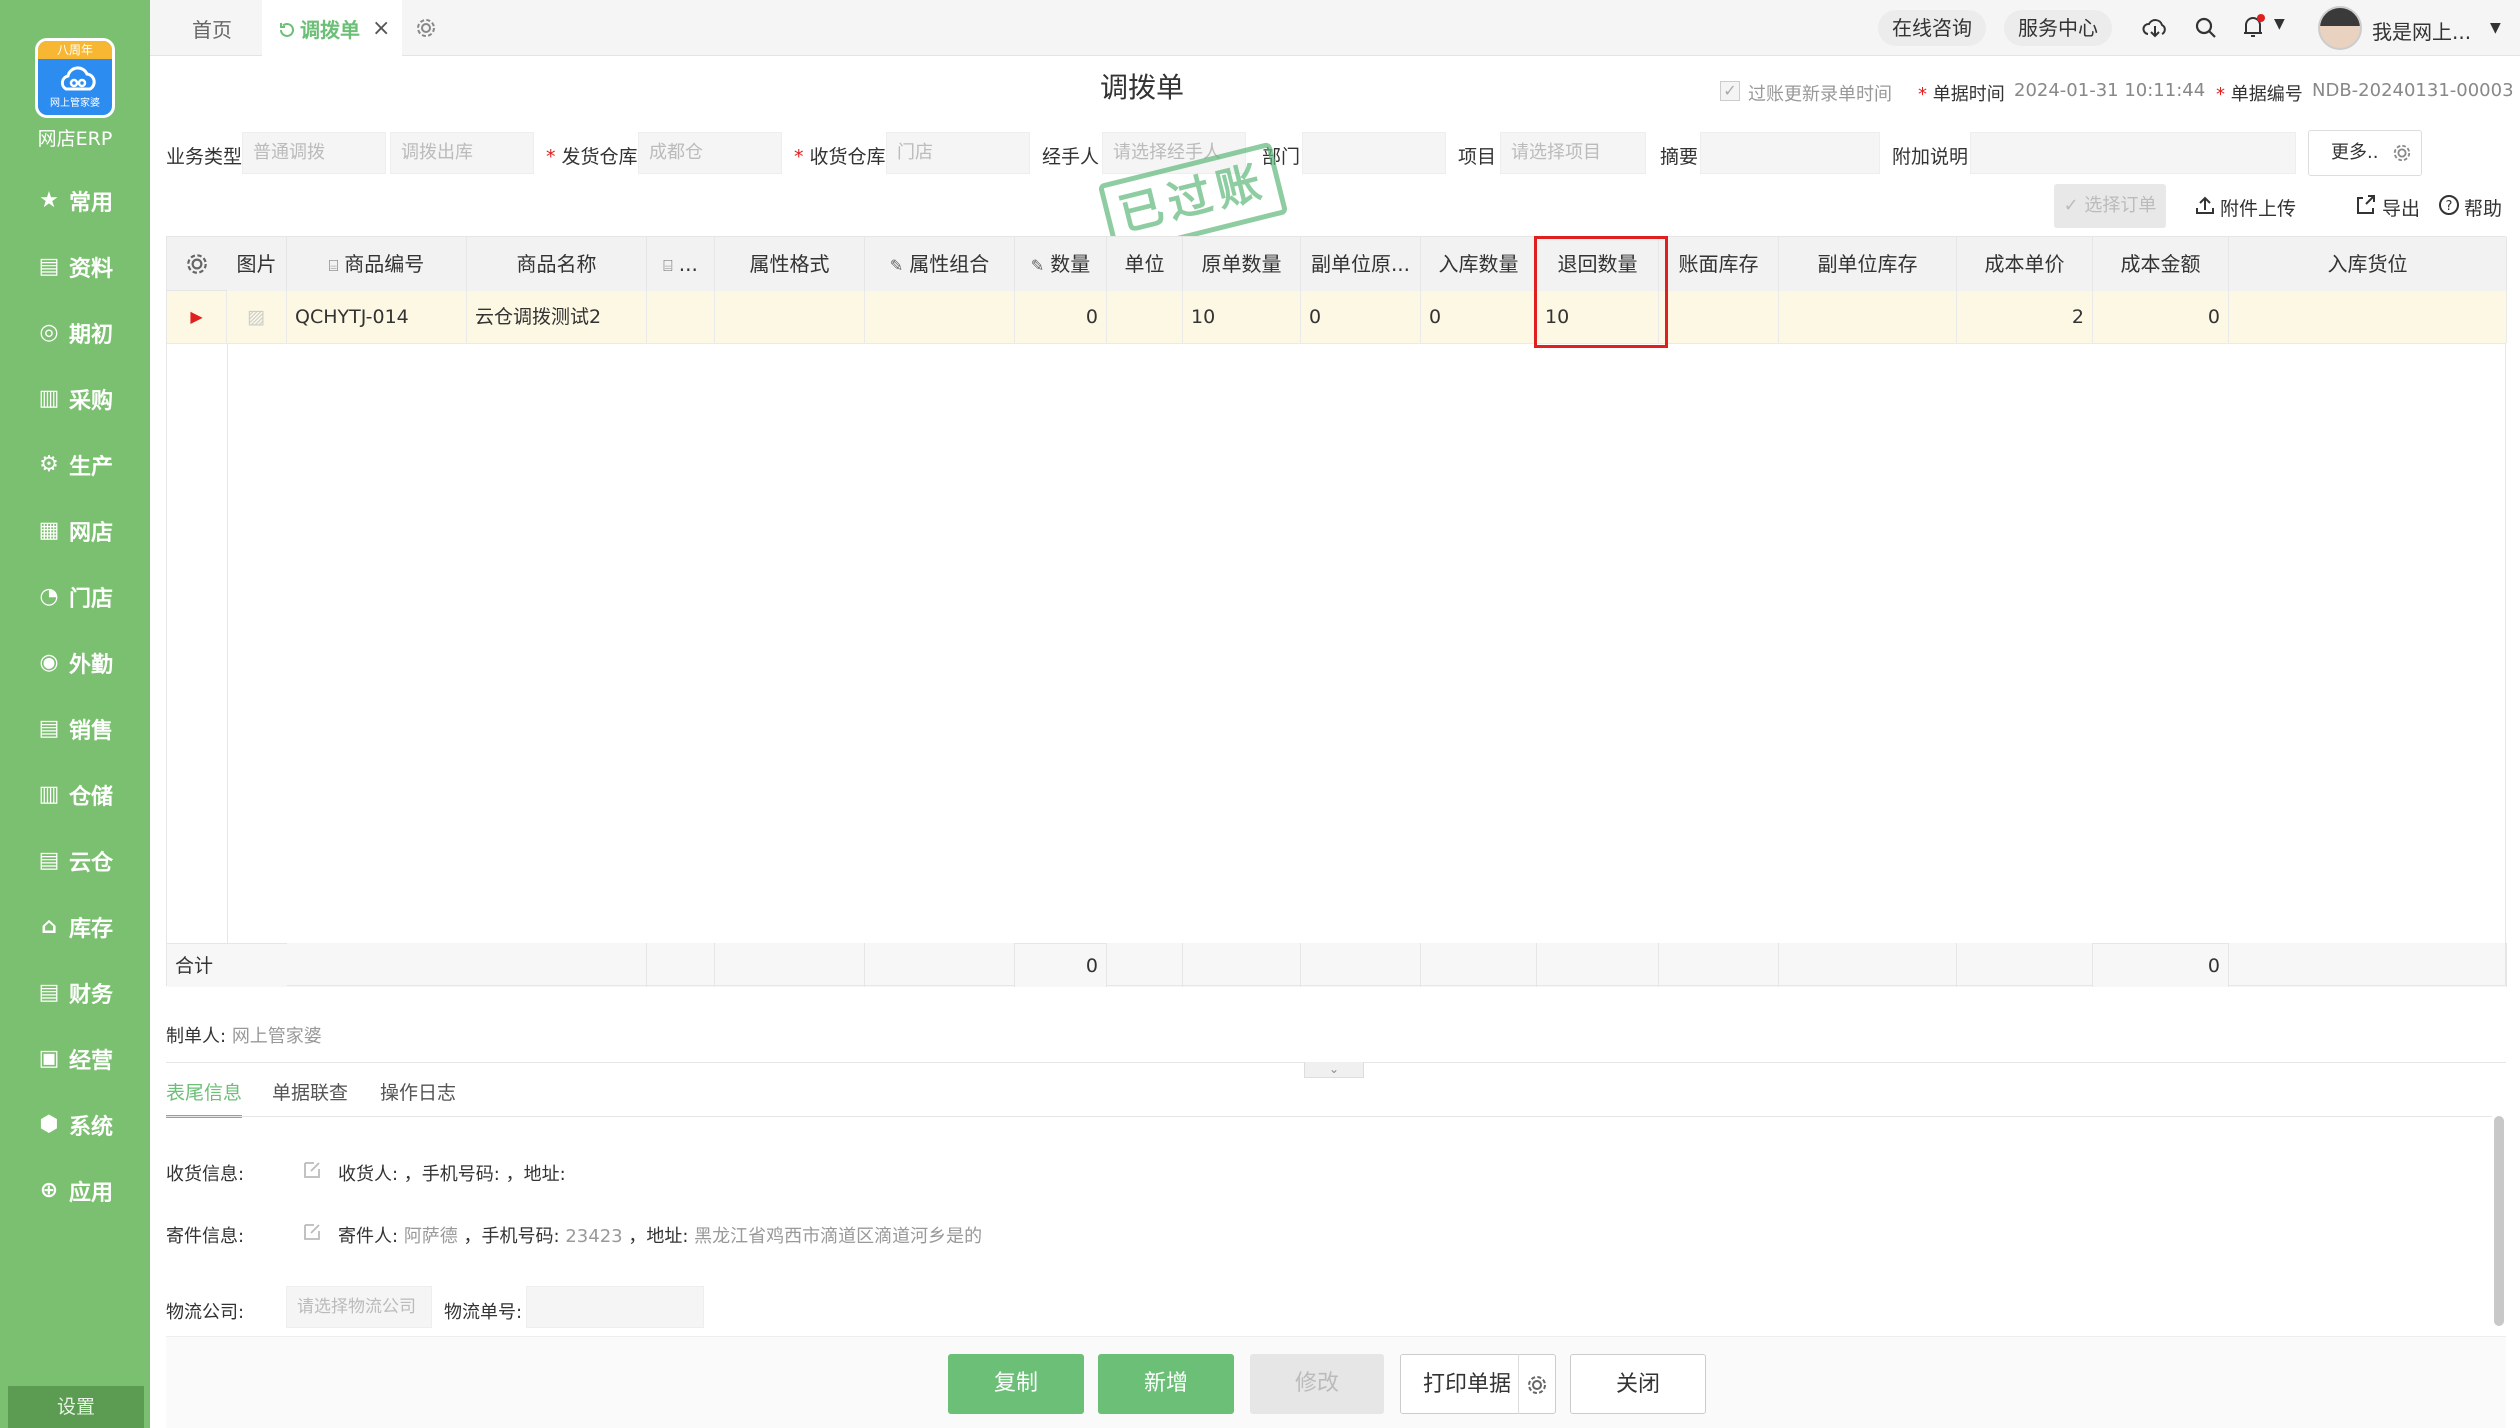 The image size is (2520, 1428). Describe the element at coordinates (1317, 1384) in the screenshot. I see `edit-button: 修改` at that location.